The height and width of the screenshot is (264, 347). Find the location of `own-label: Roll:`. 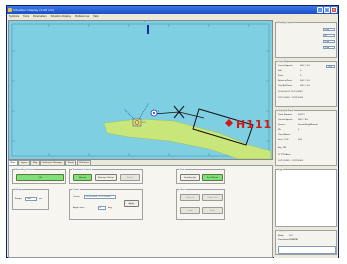

own-label: Roll: is located at coordinates (280, 71).